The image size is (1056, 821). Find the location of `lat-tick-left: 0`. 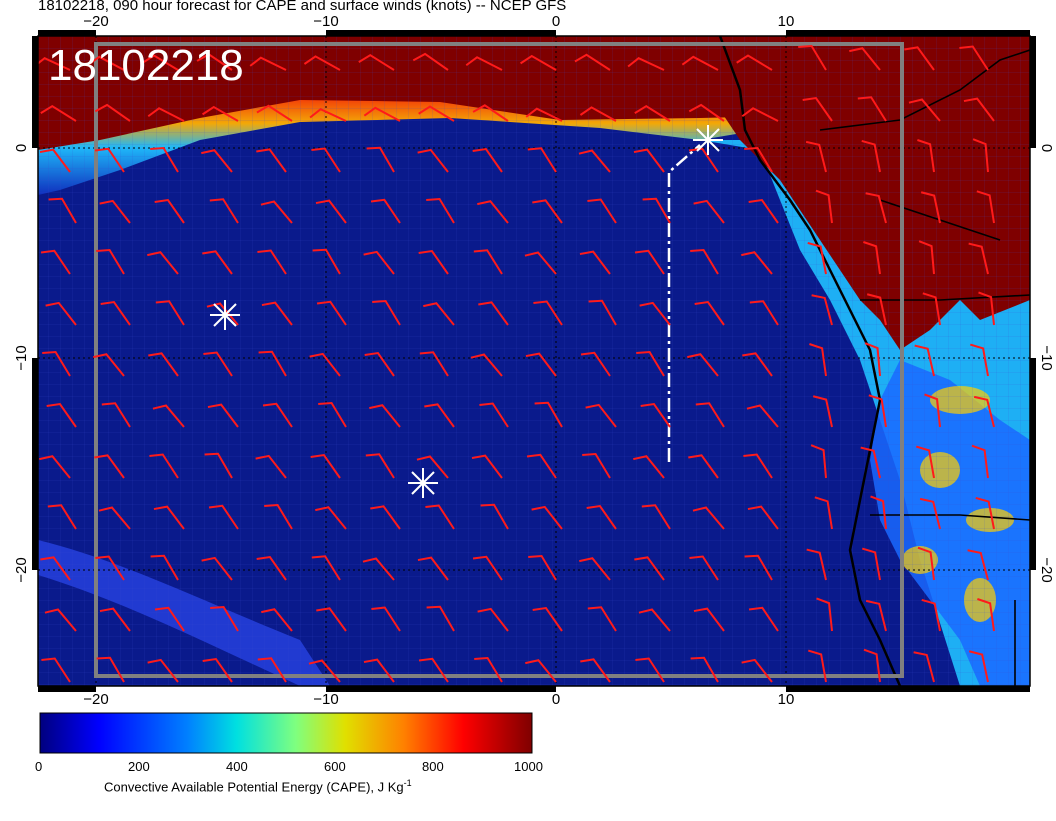

lat-tick-left: 0 is located at coordinates (21, 148).